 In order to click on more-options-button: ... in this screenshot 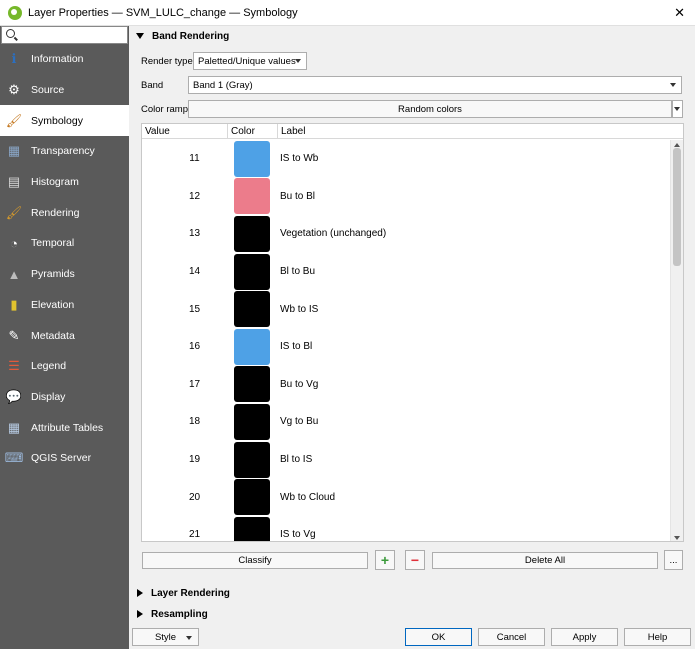, I will do `click(673, 560)`.